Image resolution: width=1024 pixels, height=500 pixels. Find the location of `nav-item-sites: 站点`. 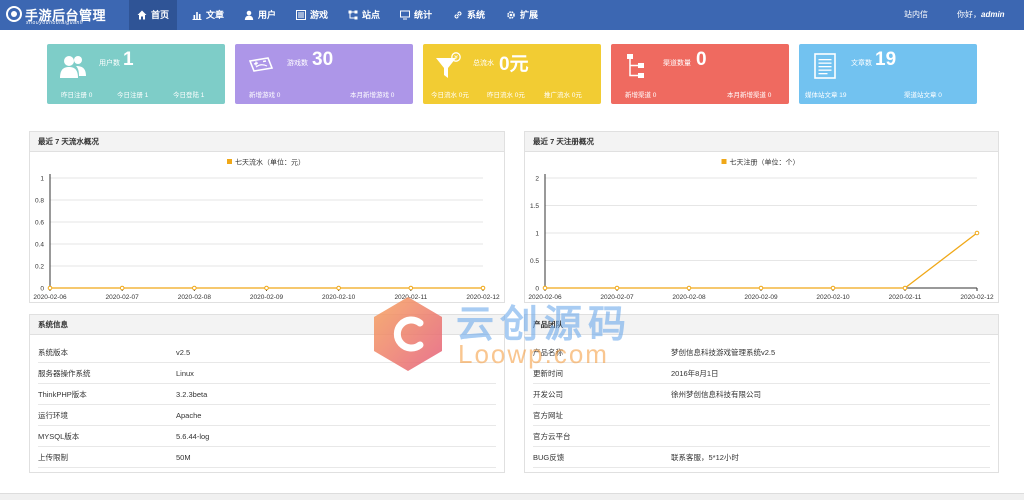

nav-item-sites: 站点 is located at coordinates (364, 15).